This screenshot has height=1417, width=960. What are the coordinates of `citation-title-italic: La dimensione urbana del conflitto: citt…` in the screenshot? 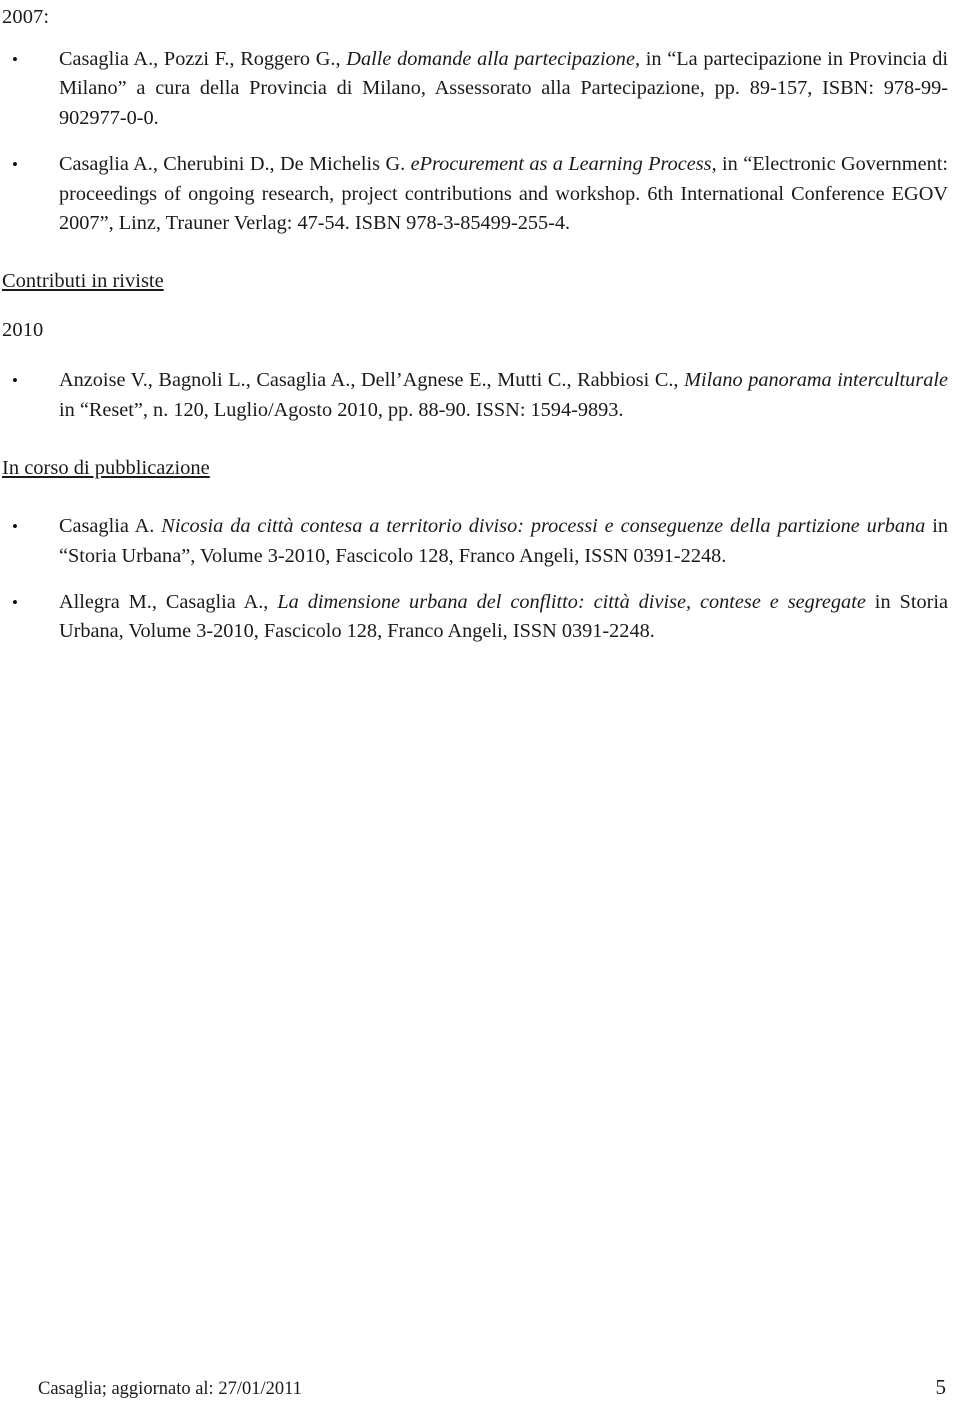 It's located at (571, 602).